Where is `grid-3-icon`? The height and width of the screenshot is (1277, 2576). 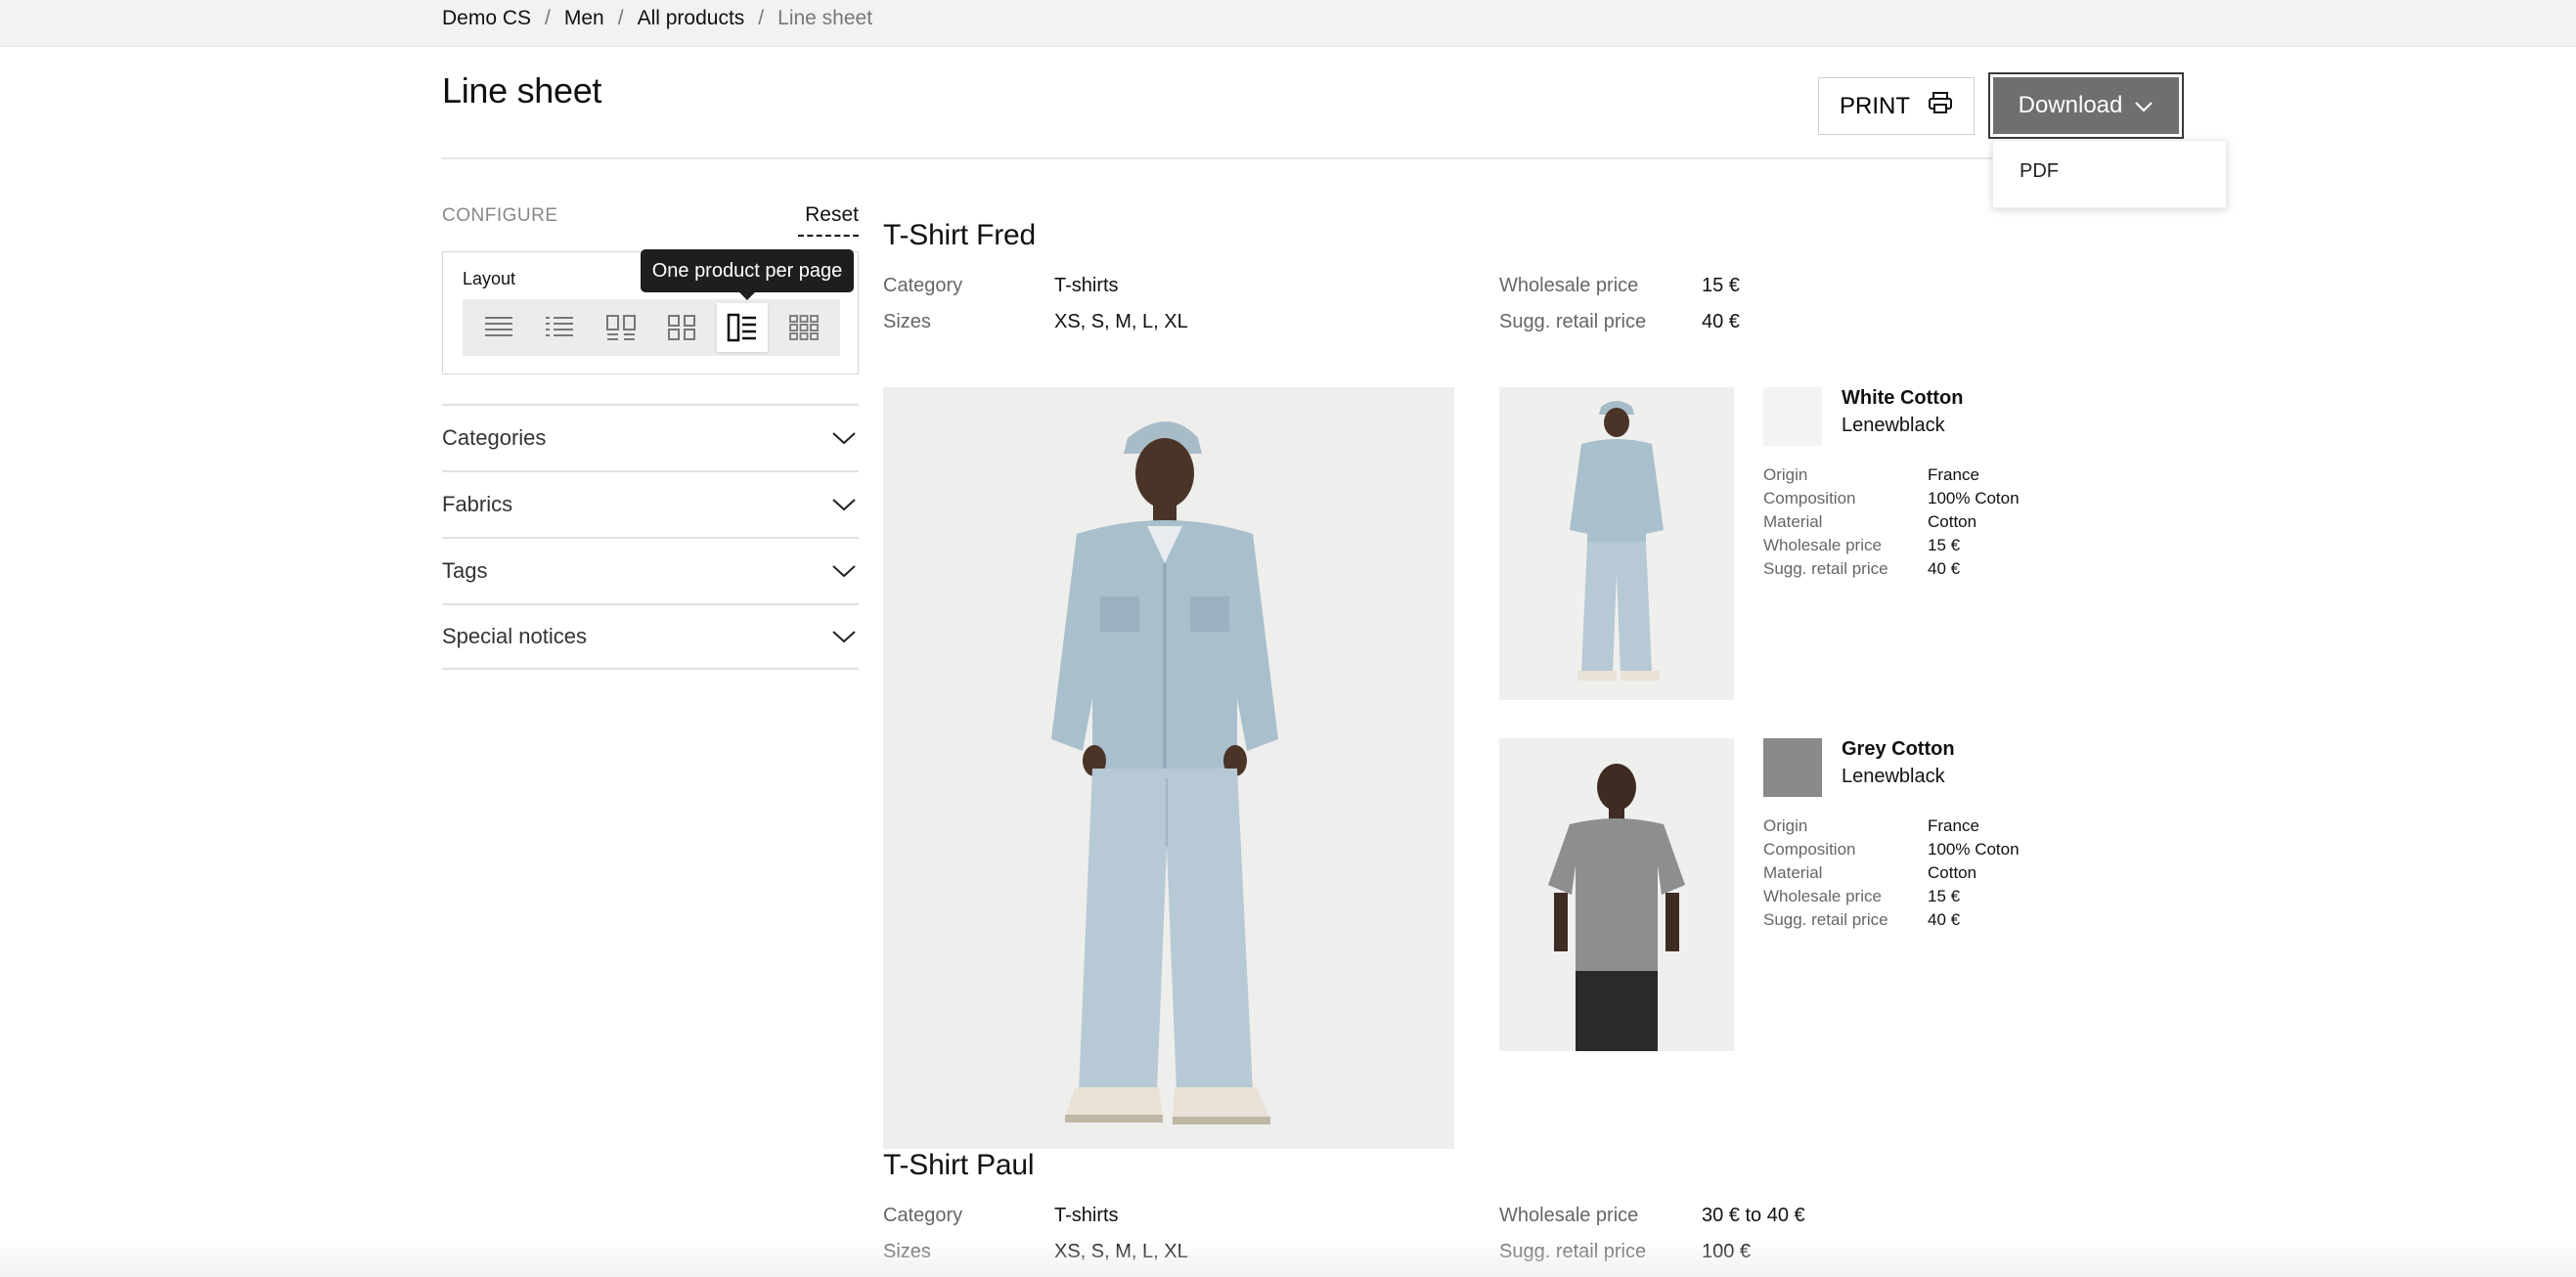 grid-3-icon is located at coordinates (803, 327).